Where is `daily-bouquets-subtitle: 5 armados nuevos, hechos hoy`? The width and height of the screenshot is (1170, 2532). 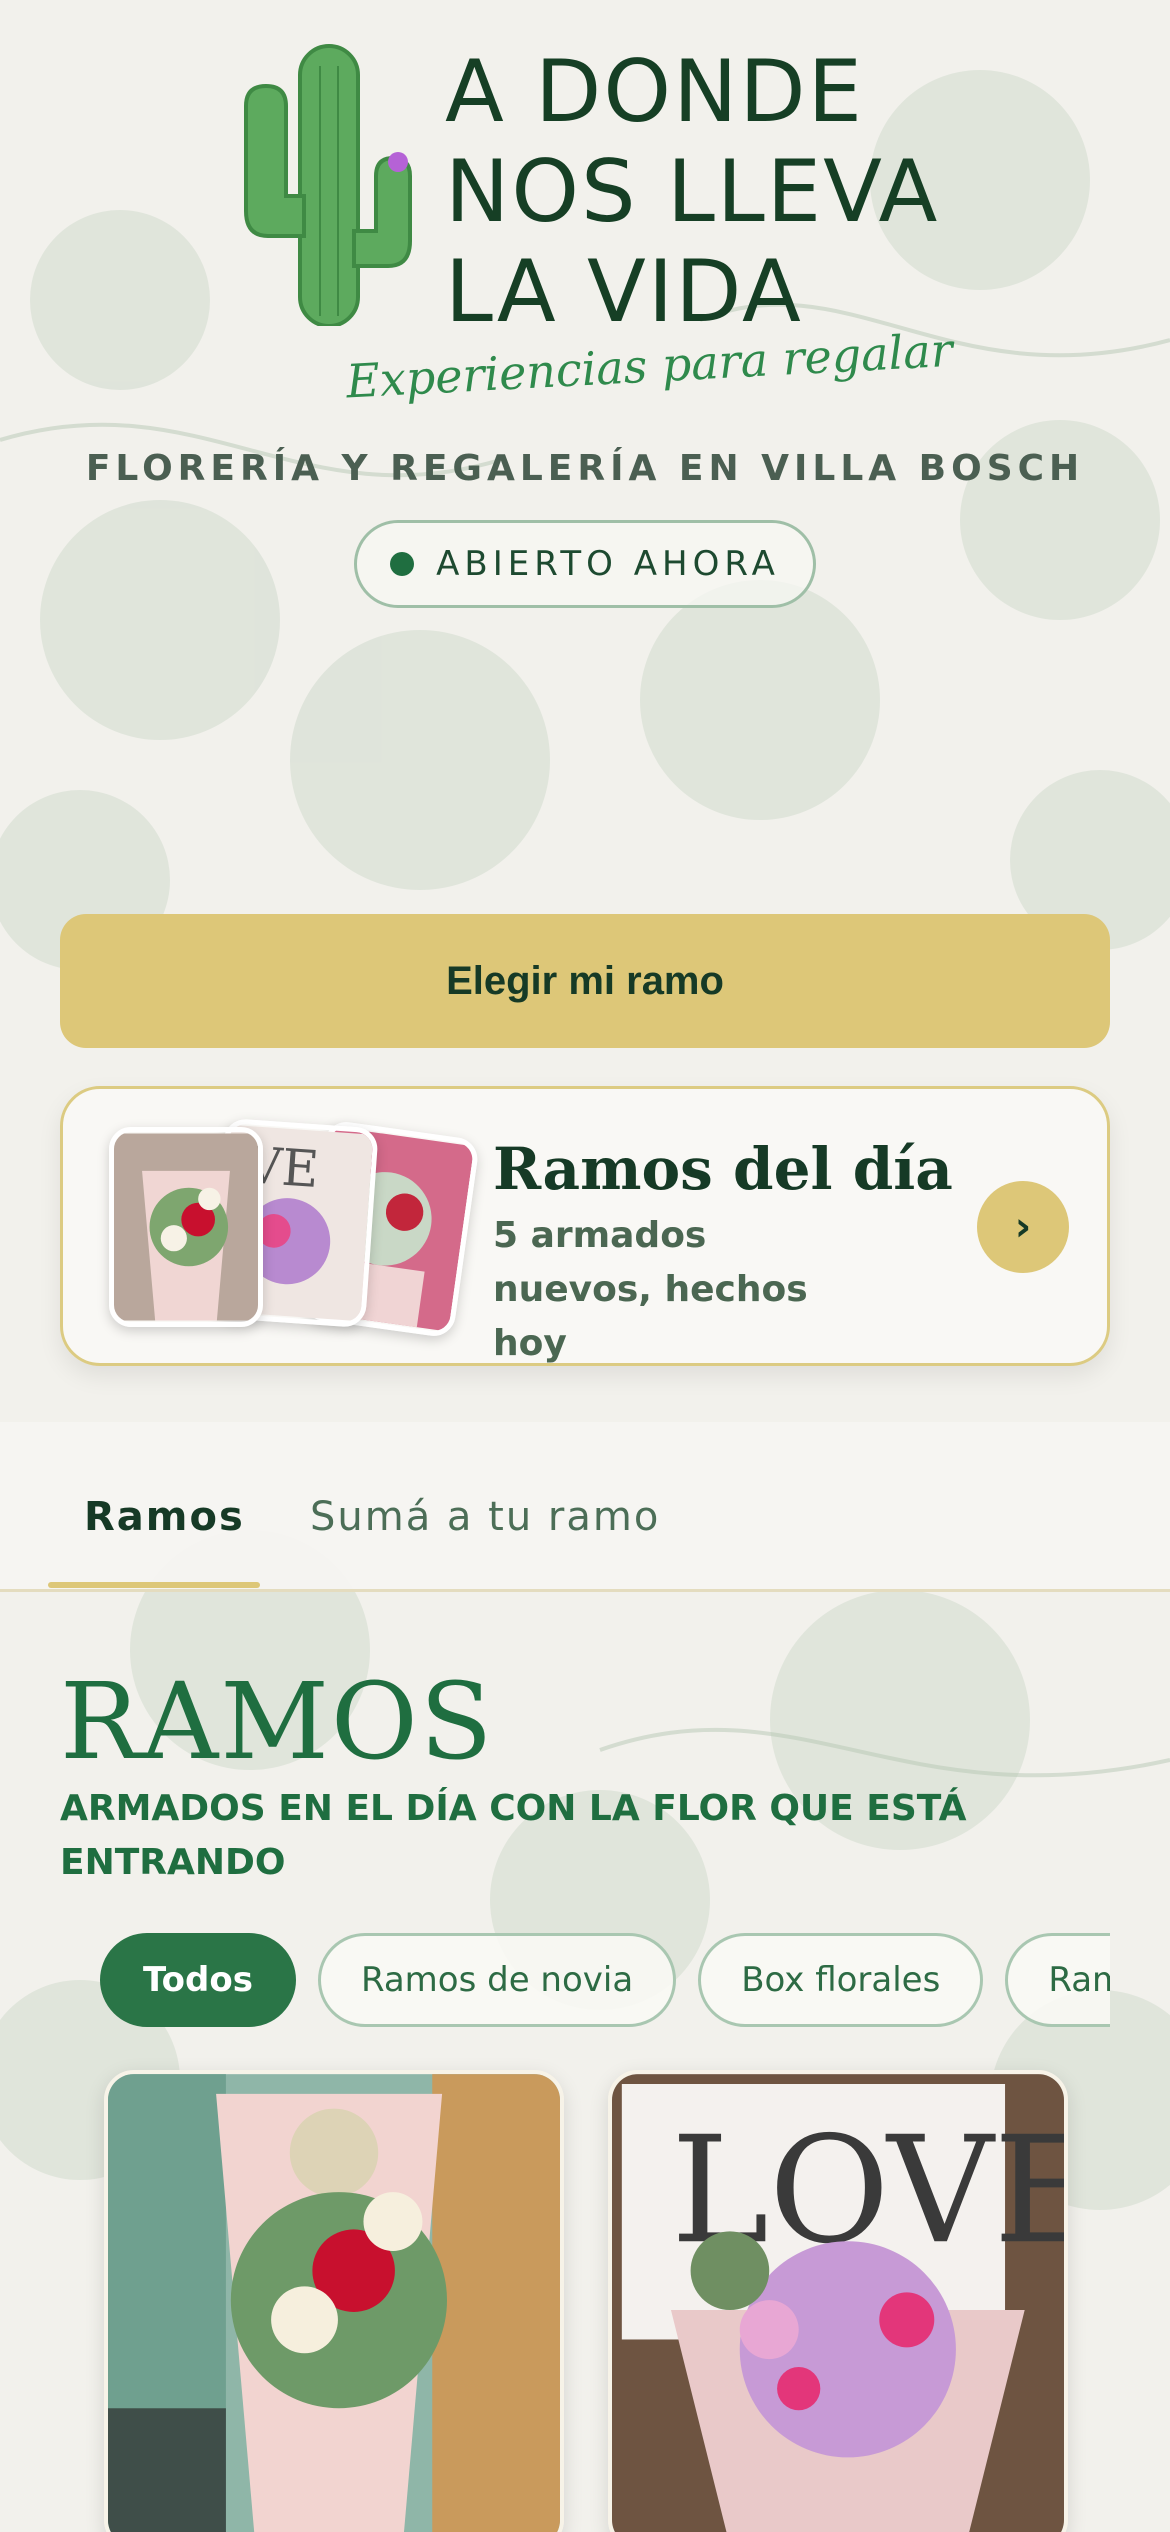
daily-bouquets-subtitle: 5 armados nuevos, hechos hoy is located at coordinates (650, 1289).